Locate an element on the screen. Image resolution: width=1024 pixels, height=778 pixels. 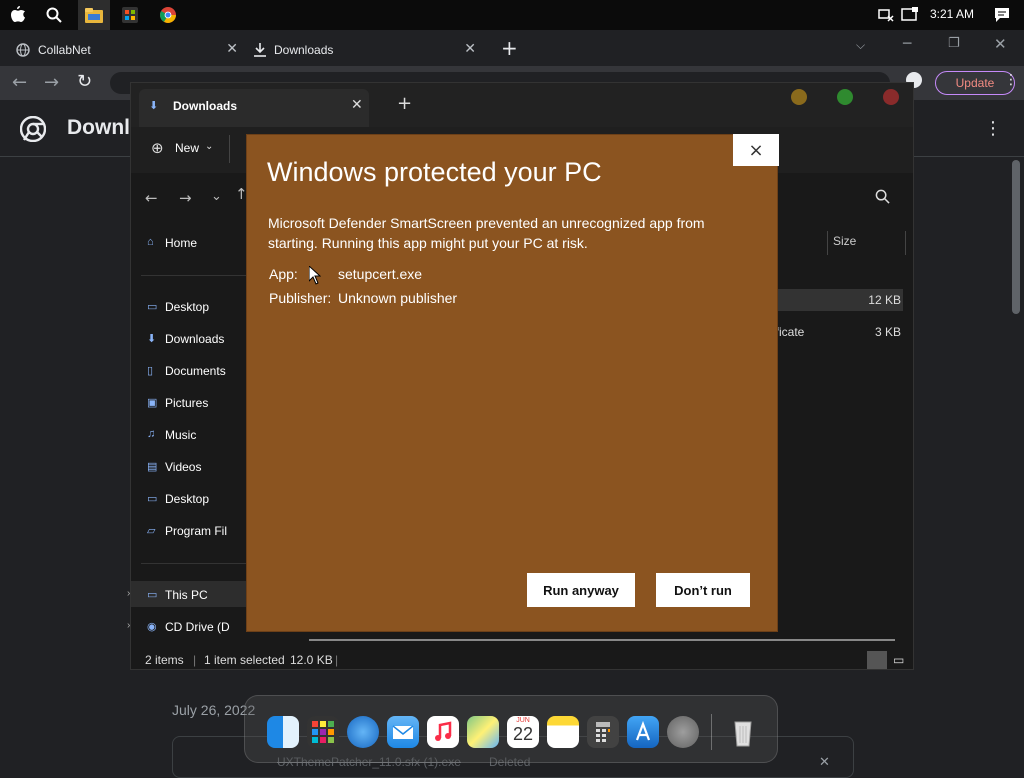
page-menu-icon: ⋮ is located at coordinates (993, 128).